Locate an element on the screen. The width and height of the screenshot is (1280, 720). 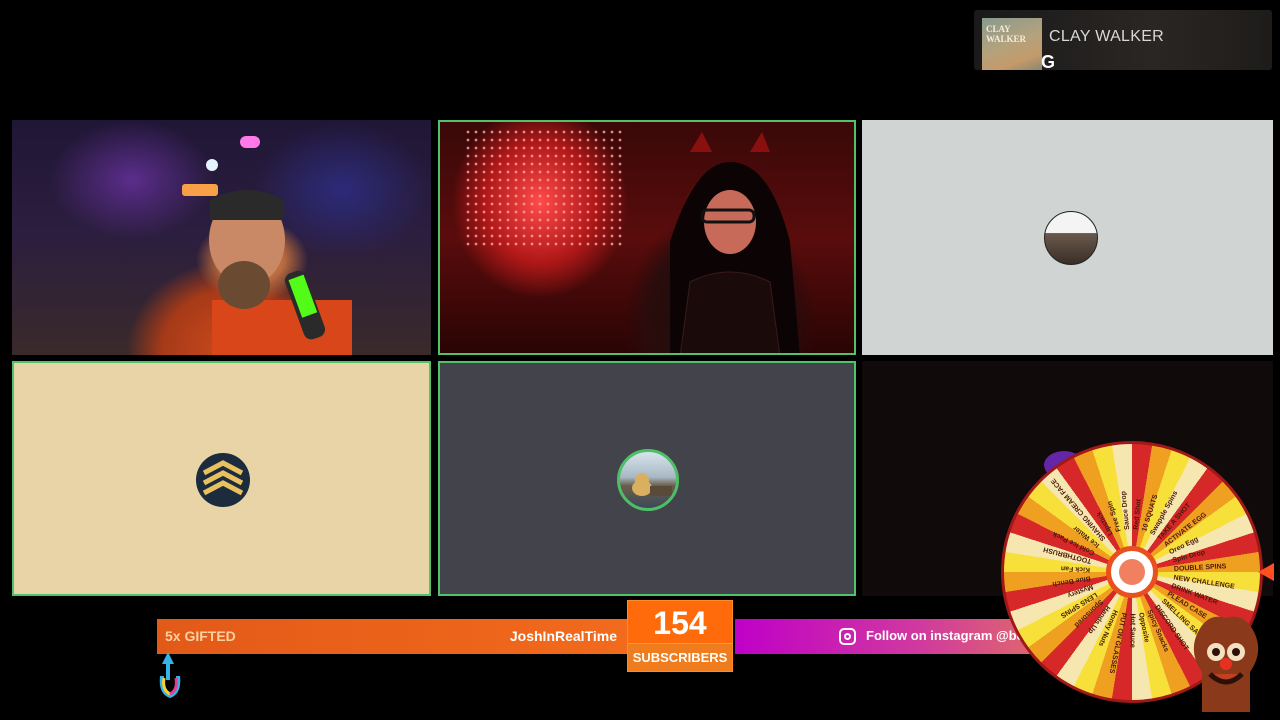
wheel-segment-label: Kick Fan is located at coordinates (1075, 568).